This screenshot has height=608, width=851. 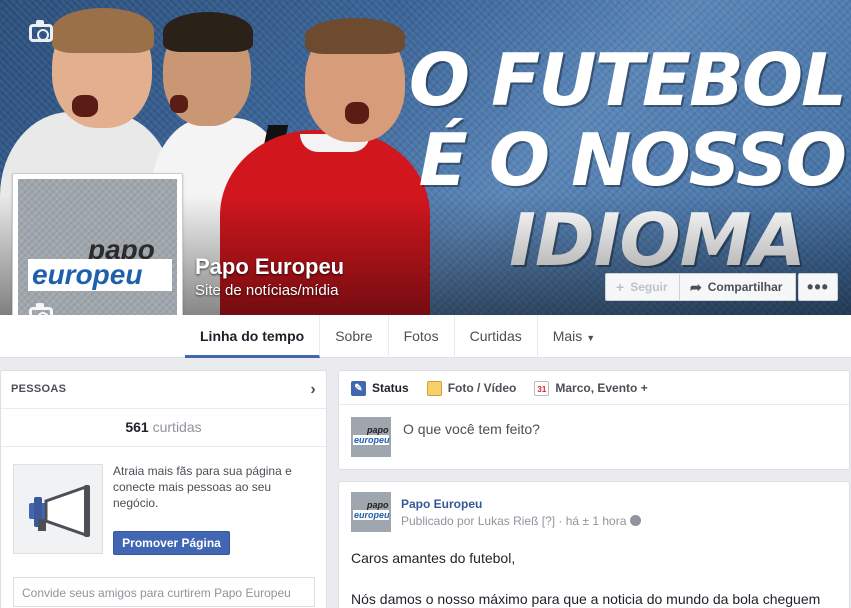 I want to click on follow-label: Seguir, so click(x=649, y=287).